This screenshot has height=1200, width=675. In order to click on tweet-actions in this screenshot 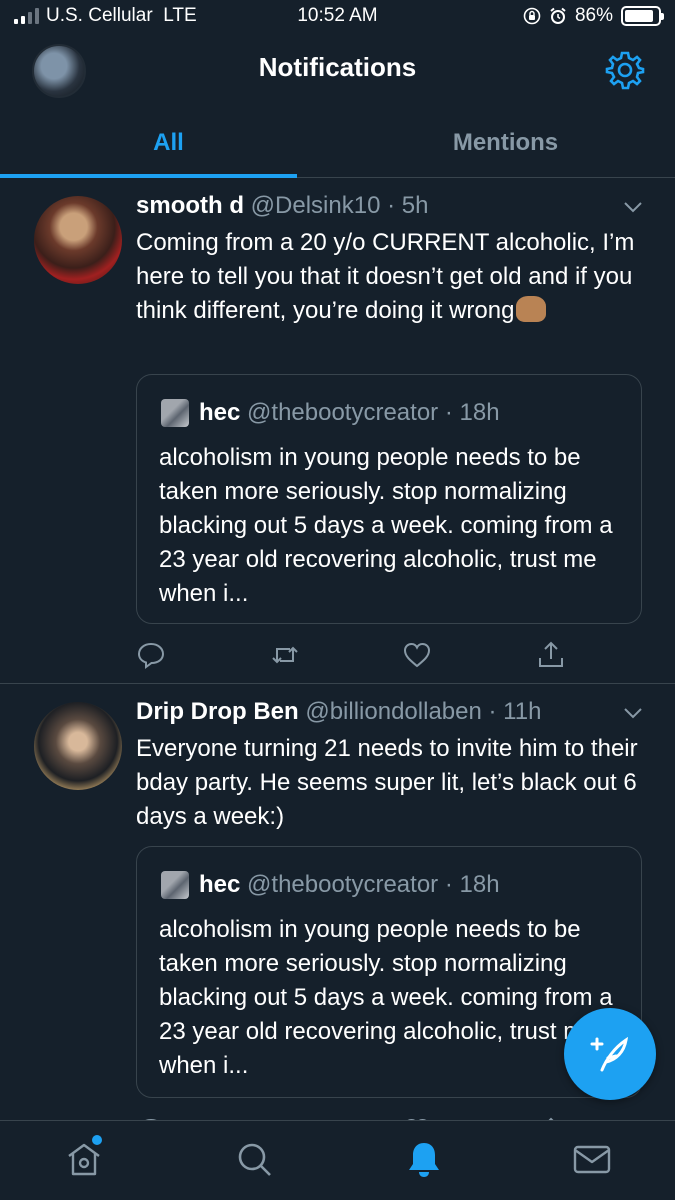, I will do `click(356, 655)`.